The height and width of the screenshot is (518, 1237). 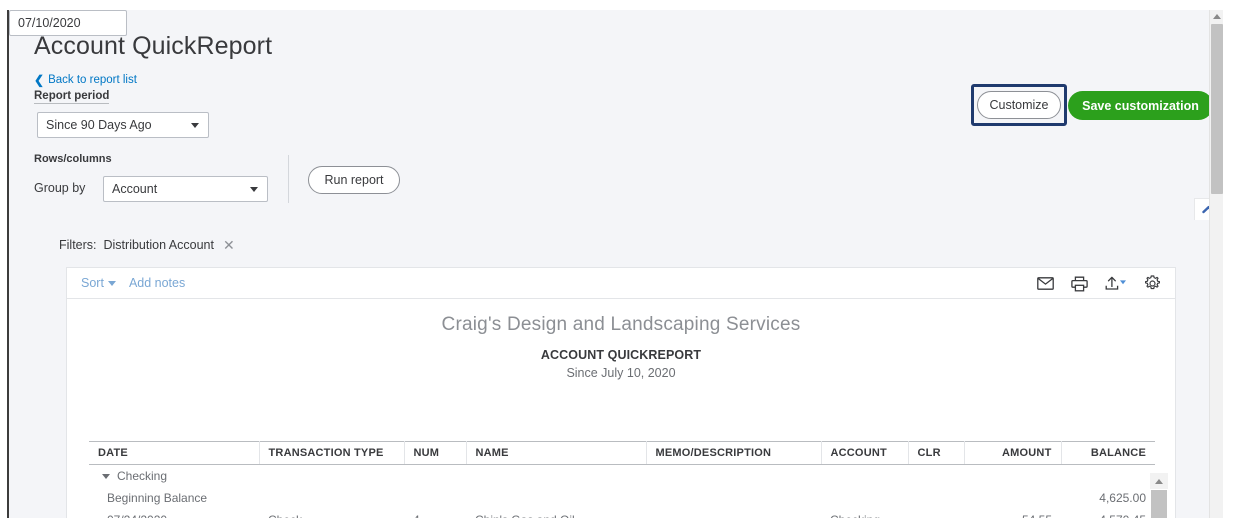 What do you see at coordinates (621, 324) in the screenshot?
I see `company-name: Craig's Design and Landscaping Services` at bounding box center [621, 324].